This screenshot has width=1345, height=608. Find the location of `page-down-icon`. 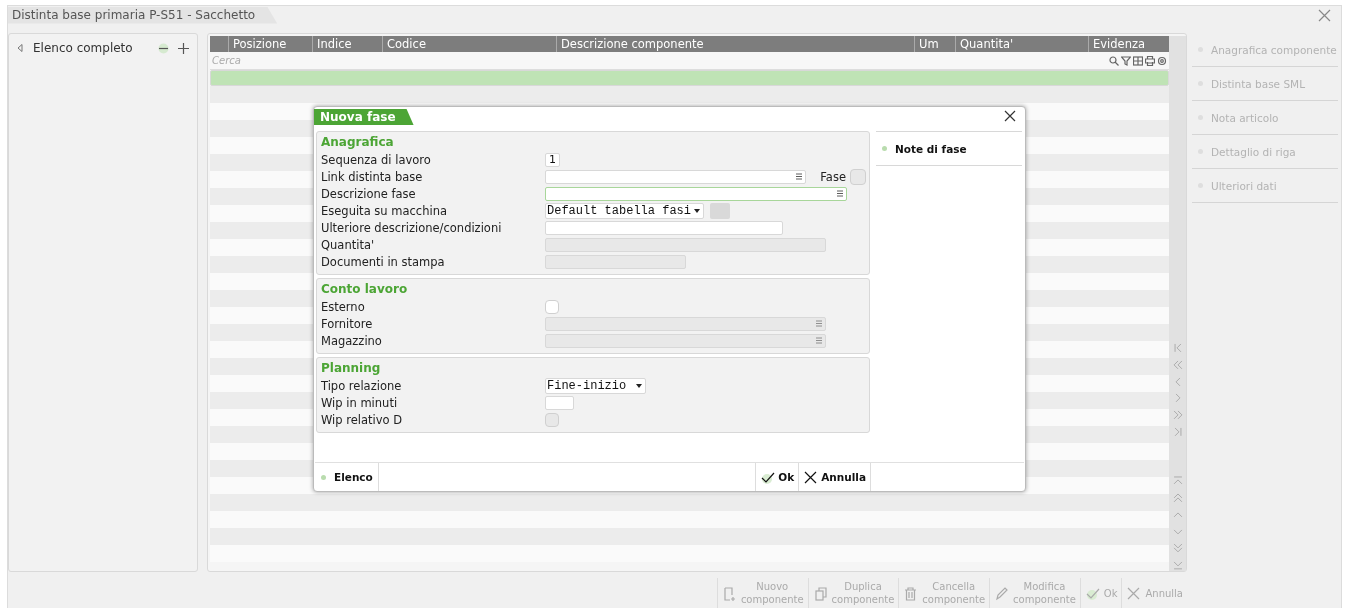

page-down-icon is located at coordinates (1177, 548).